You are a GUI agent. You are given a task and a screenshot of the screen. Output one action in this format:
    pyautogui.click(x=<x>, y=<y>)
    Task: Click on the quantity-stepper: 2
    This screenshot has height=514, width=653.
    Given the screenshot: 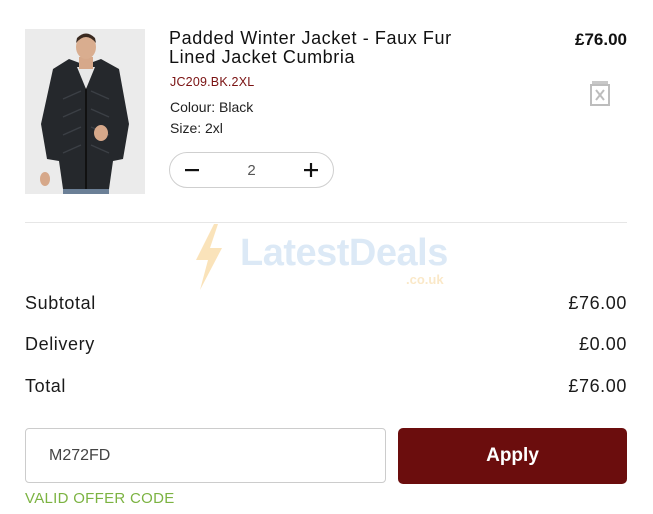 What is the action you would take?
    pyautogui.click(x=251, y=170)
    